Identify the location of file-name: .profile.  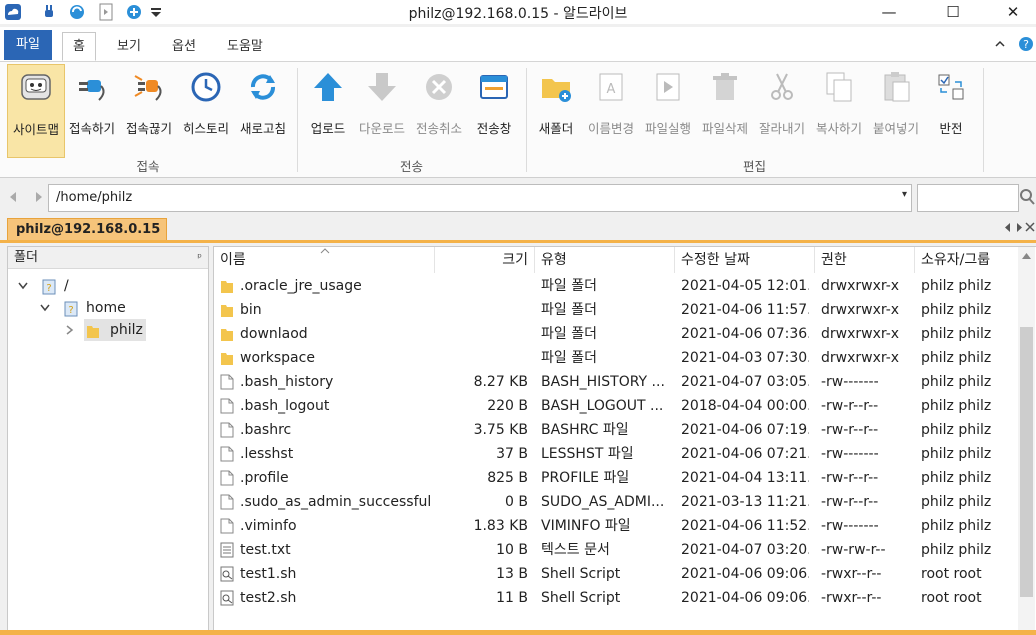
(264, 478).